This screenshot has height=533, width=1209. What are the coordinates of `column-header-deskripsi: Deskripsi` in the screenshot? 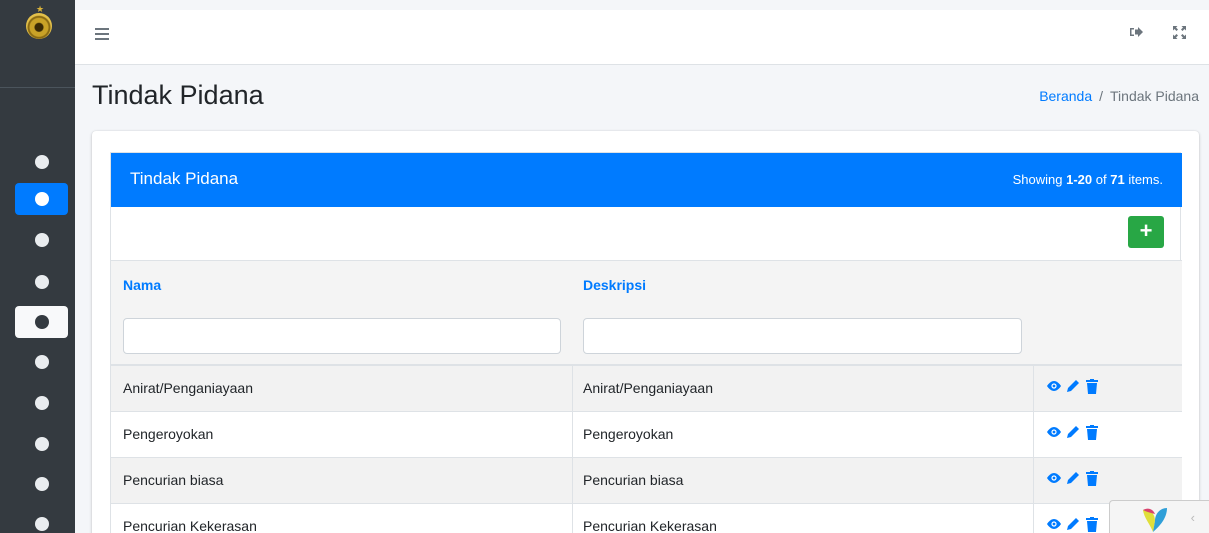 It's located at (614, 285).